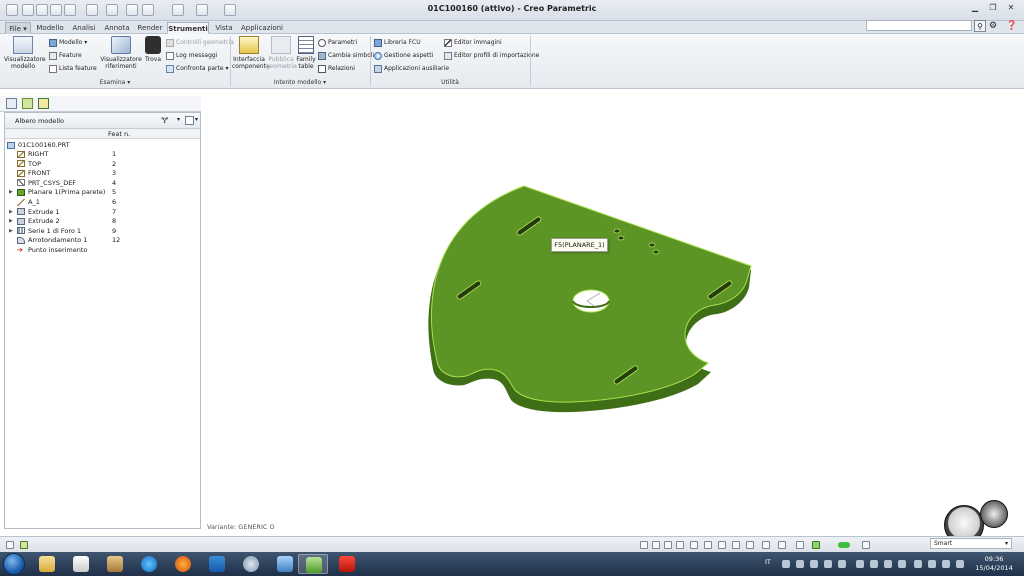 Image resolution: width=1024 pixels, height=576 pixels. Describe the element at coordinates (251, 53) in the screenshot. I see `interfaccia-componente-button: Interfaccia componente` at that location.